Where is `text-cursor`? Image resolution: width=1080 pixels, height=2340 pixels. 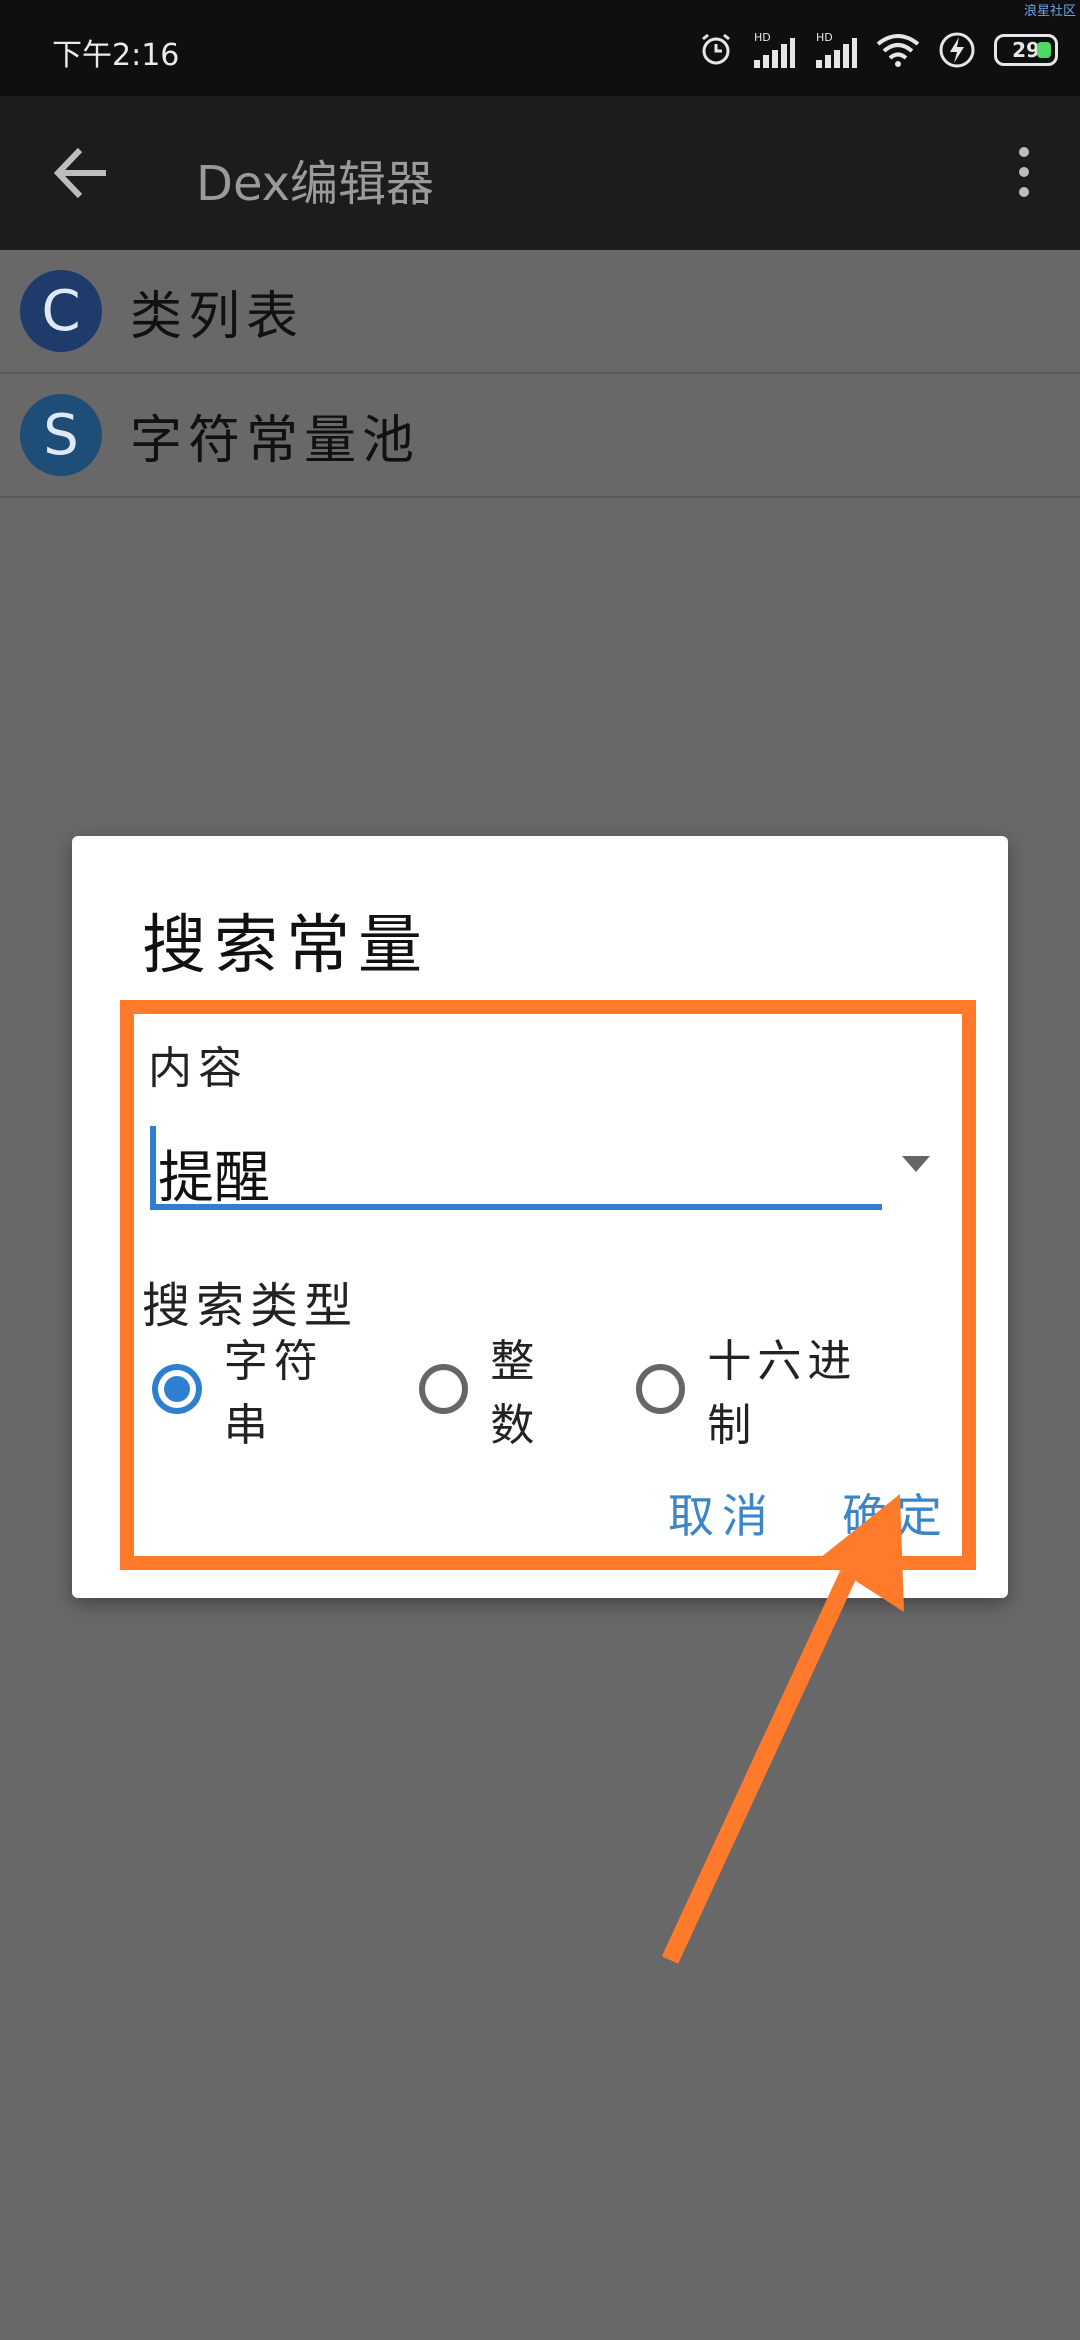 text-cursor is located at coordinates (153, 1166).